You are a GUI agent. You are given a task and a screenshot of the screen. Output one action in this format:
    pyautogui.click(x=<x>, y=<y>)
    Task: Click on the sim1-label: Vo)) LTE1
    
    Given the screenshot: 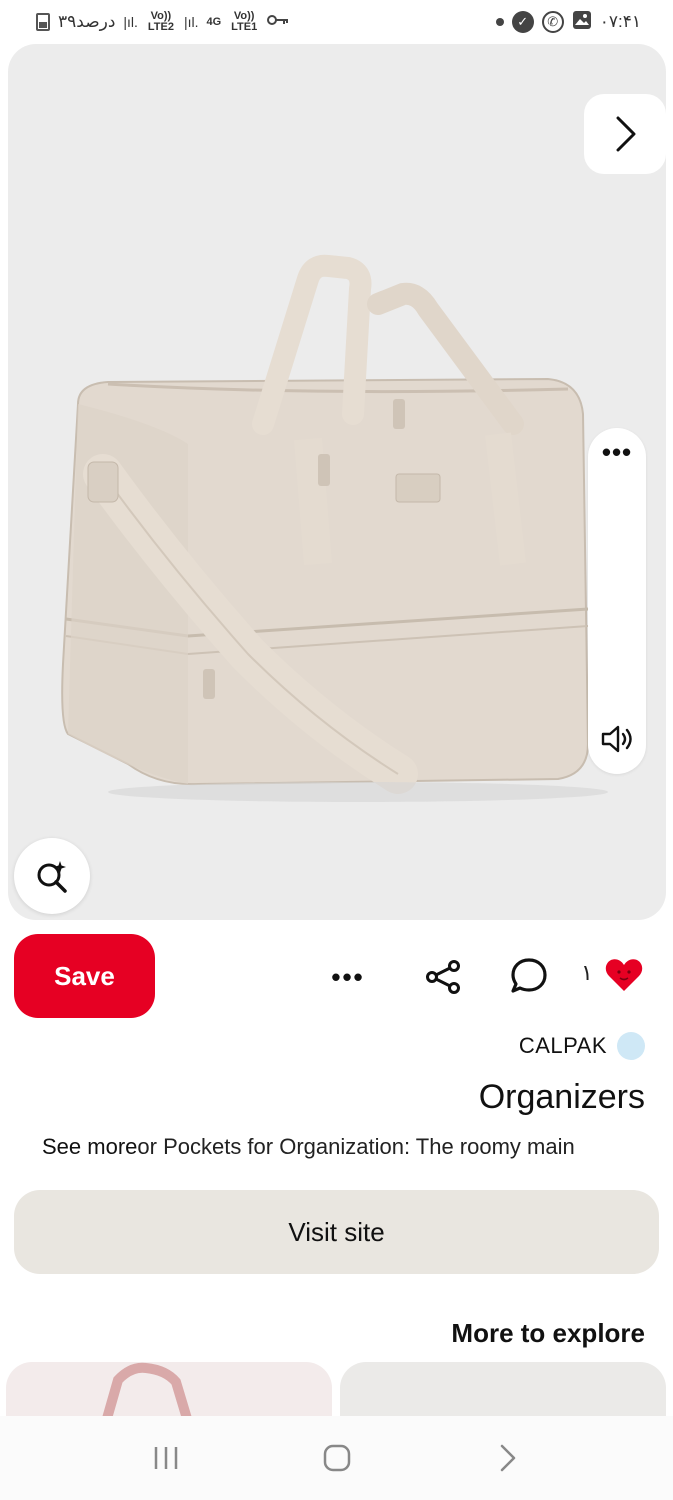 What is the action you would take?
    pyautogui.click(x=244, y=21)
    